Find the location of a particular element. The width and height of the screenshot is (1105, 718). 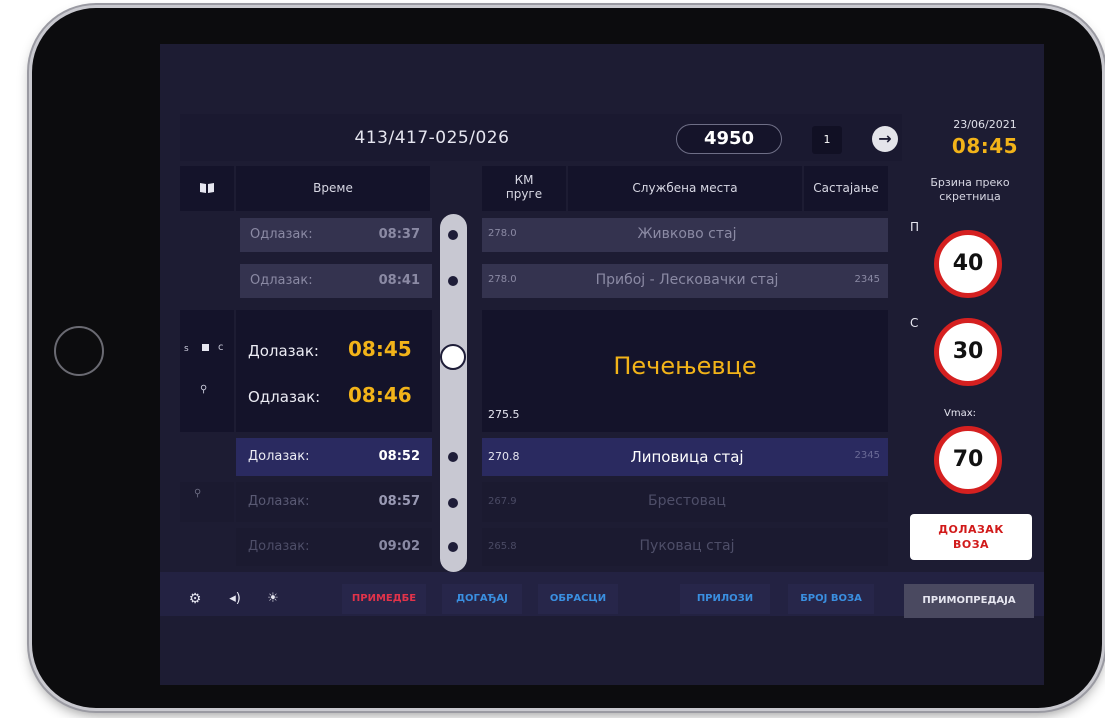

speed-vmax-label: Vmax: is located at coordinates (960, 413).